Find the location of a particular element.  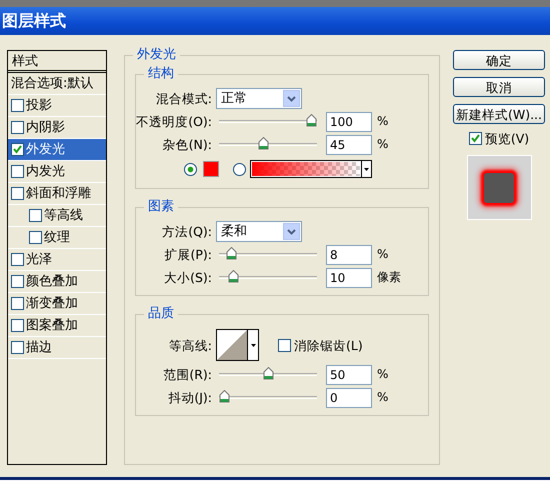

value-field: 10 is located at coordinates (349, 278).